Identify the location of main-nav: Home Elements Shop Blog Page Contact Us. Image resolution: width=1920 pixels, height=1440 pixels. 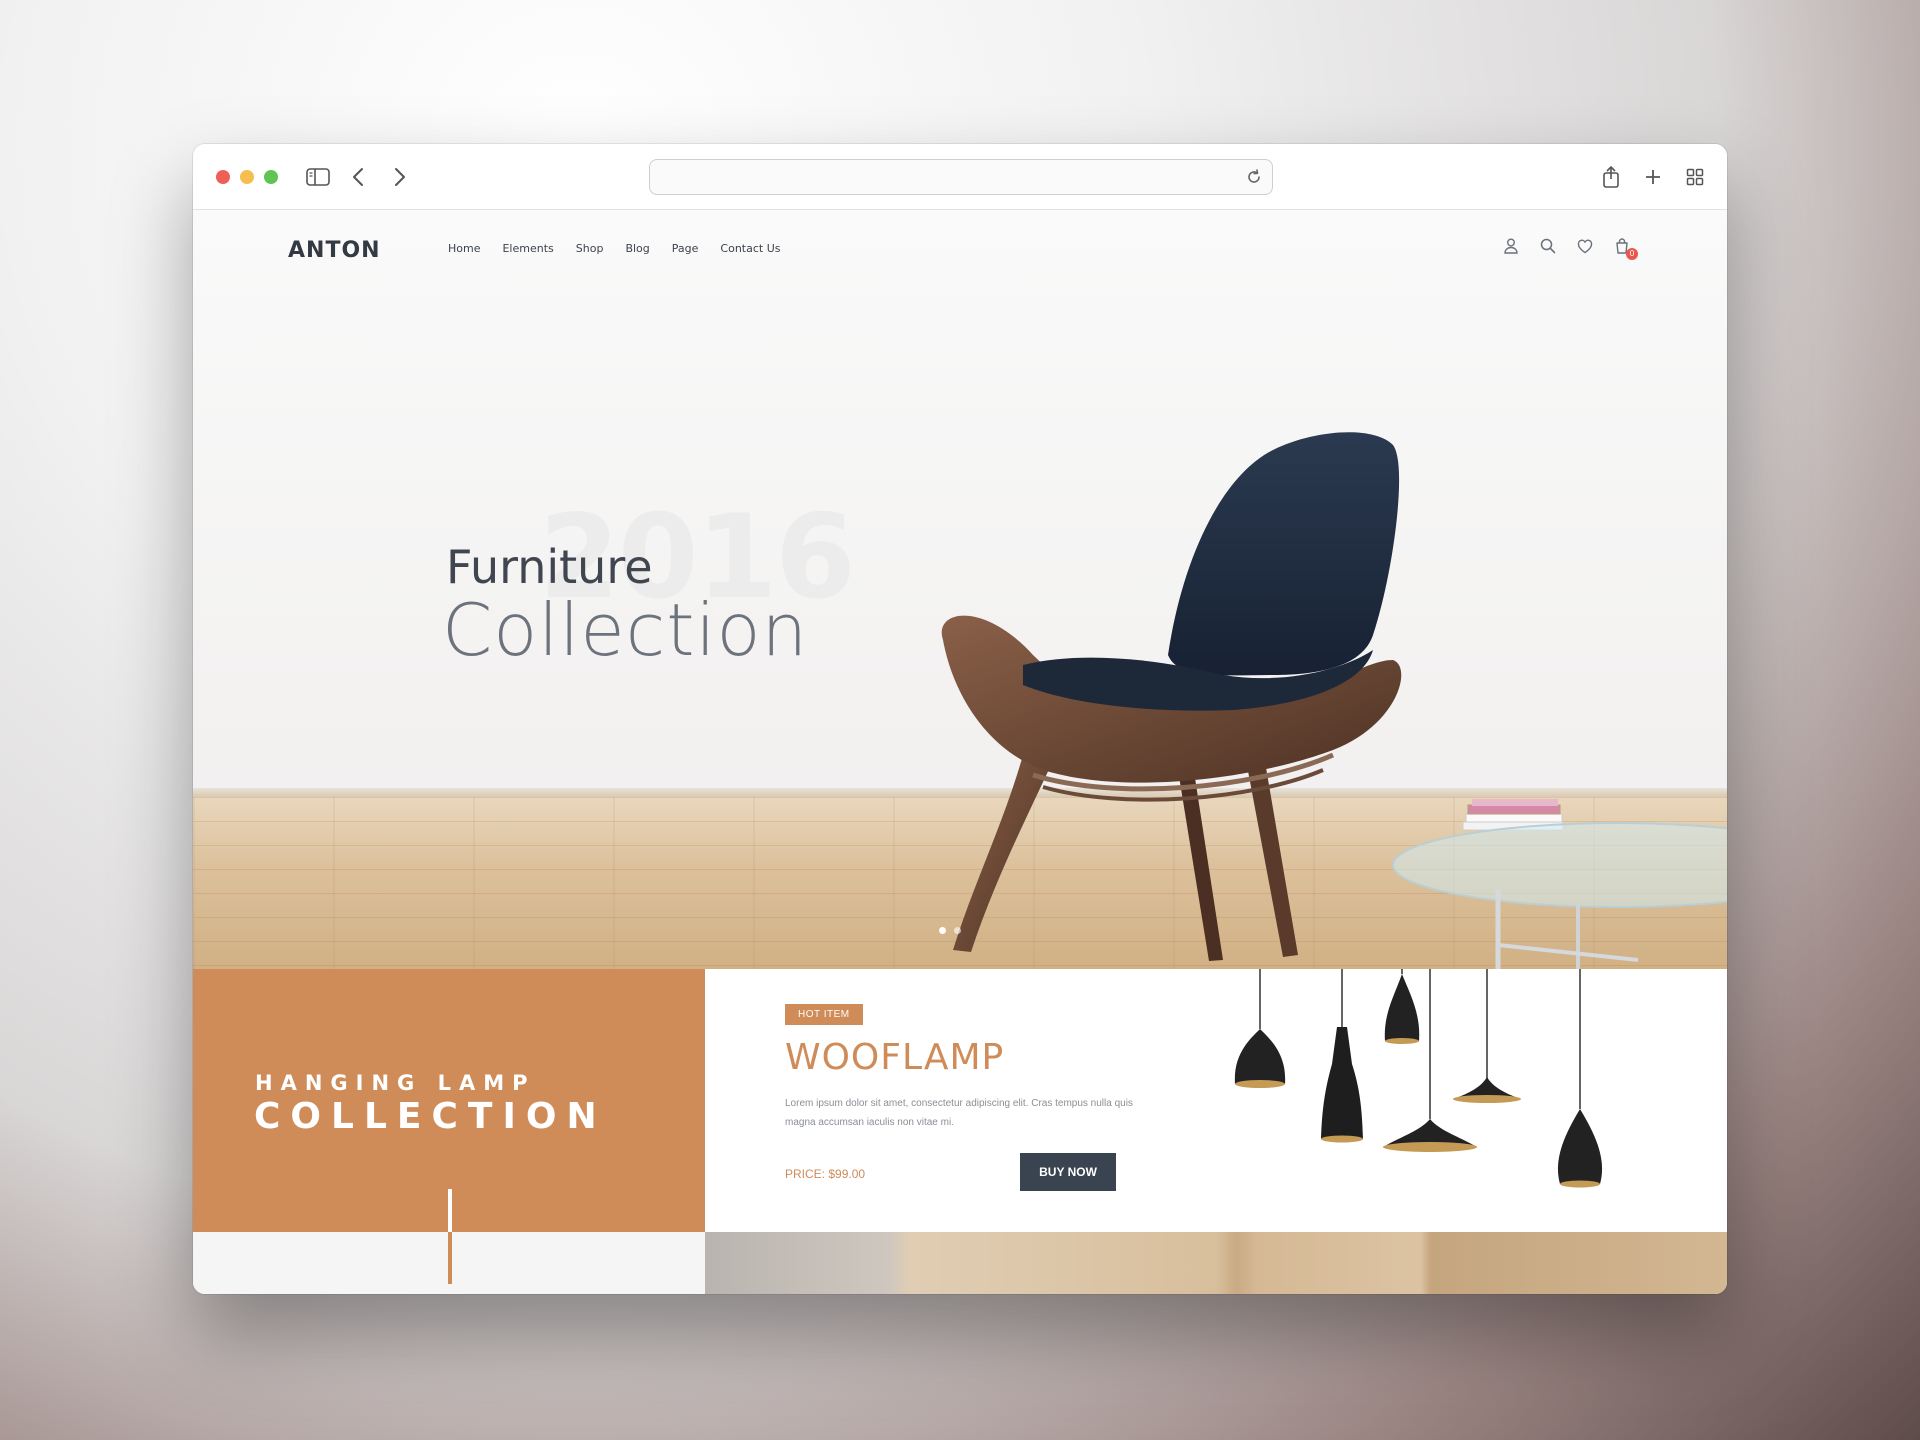
(625, 248).